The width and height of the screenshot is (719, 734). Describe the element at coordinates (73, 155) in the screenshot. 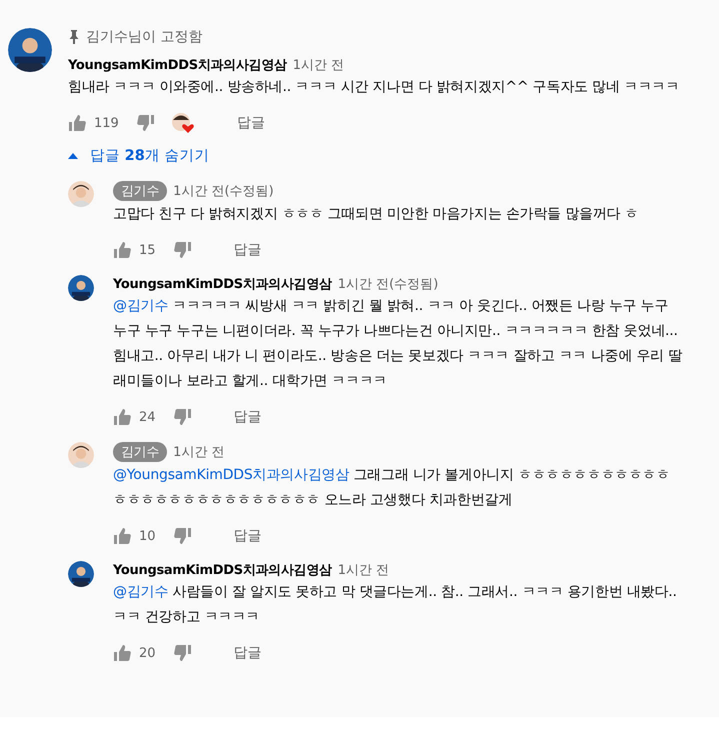

I see `caret-icon` at that location.